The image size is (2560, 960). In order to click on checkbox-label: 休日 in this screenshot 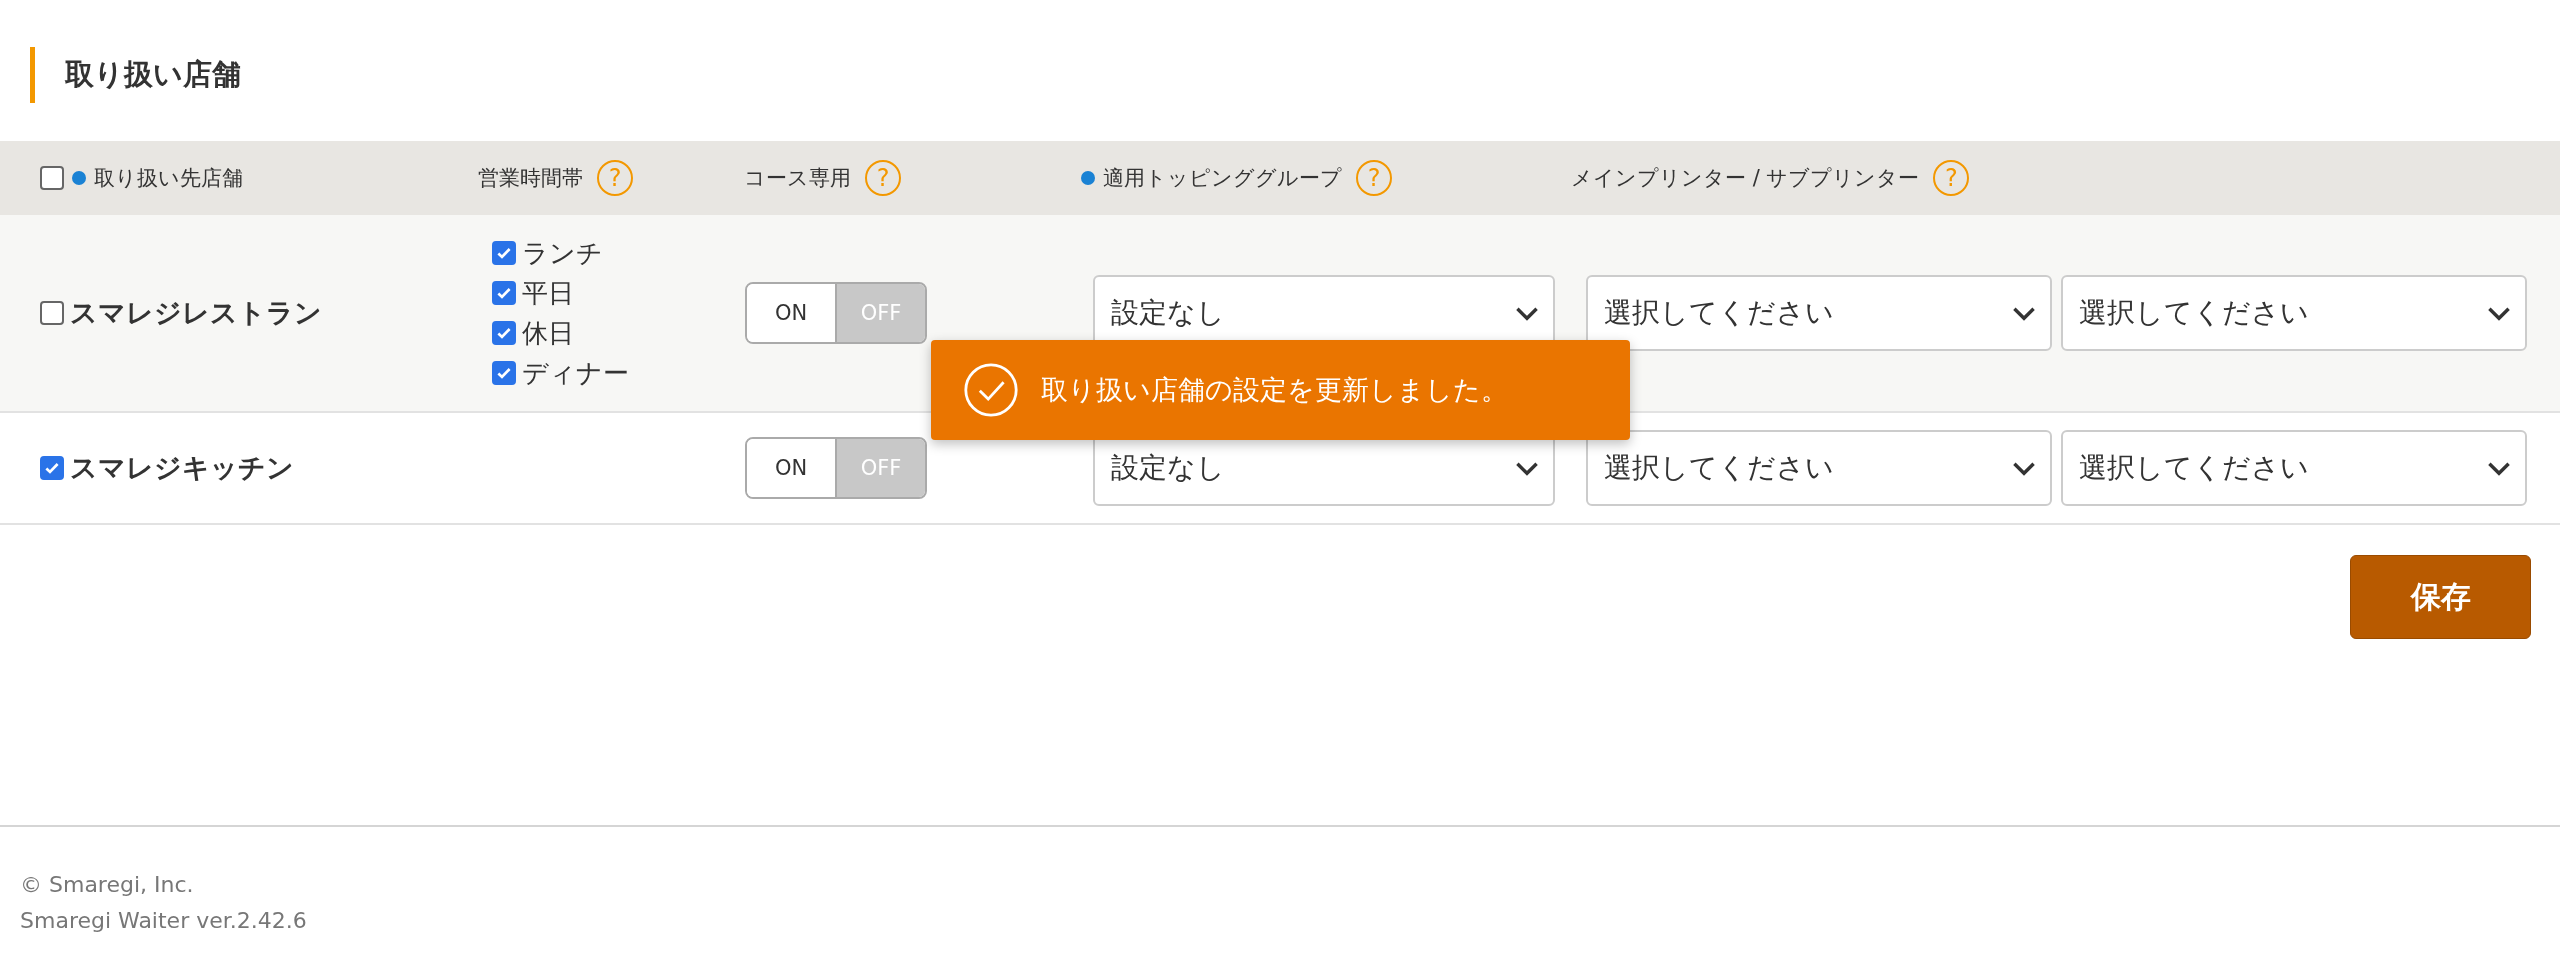, I will do `click(548, 333)`.